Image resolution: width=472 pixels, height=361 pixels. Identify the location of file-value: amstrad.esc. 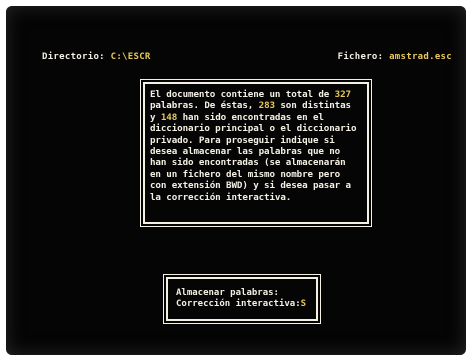
(420, 57).